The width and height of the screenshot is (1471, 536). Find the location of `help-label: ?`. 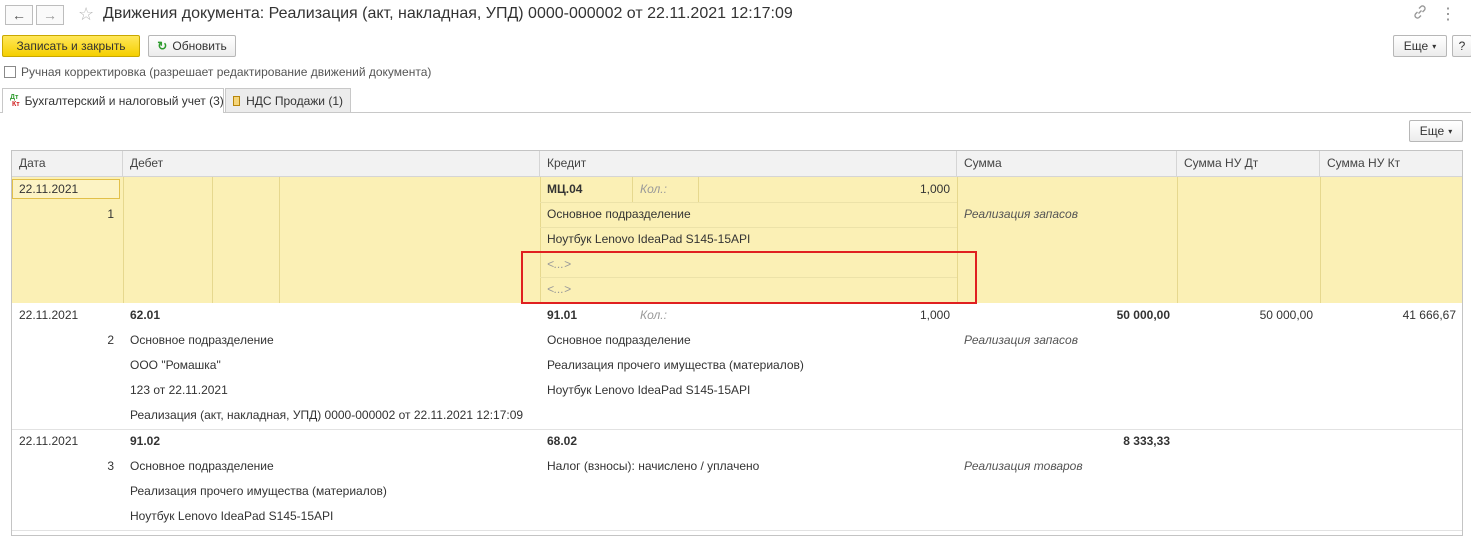

help-label: ? is located at coordinates (1462, 46).